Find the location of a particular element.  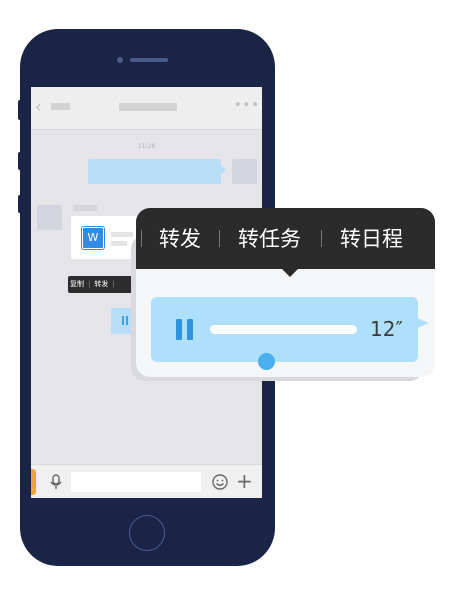

chat-title-placeholder is located at coordinates (148, 107).